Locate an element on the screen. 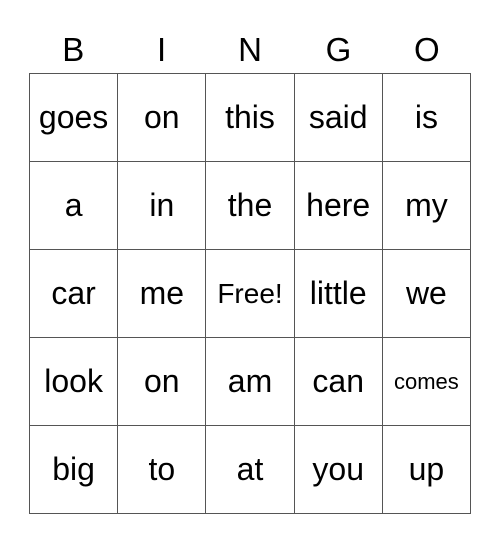 The image size is (500, 544). bingo-cell: am is located at coordinates (250, 382).